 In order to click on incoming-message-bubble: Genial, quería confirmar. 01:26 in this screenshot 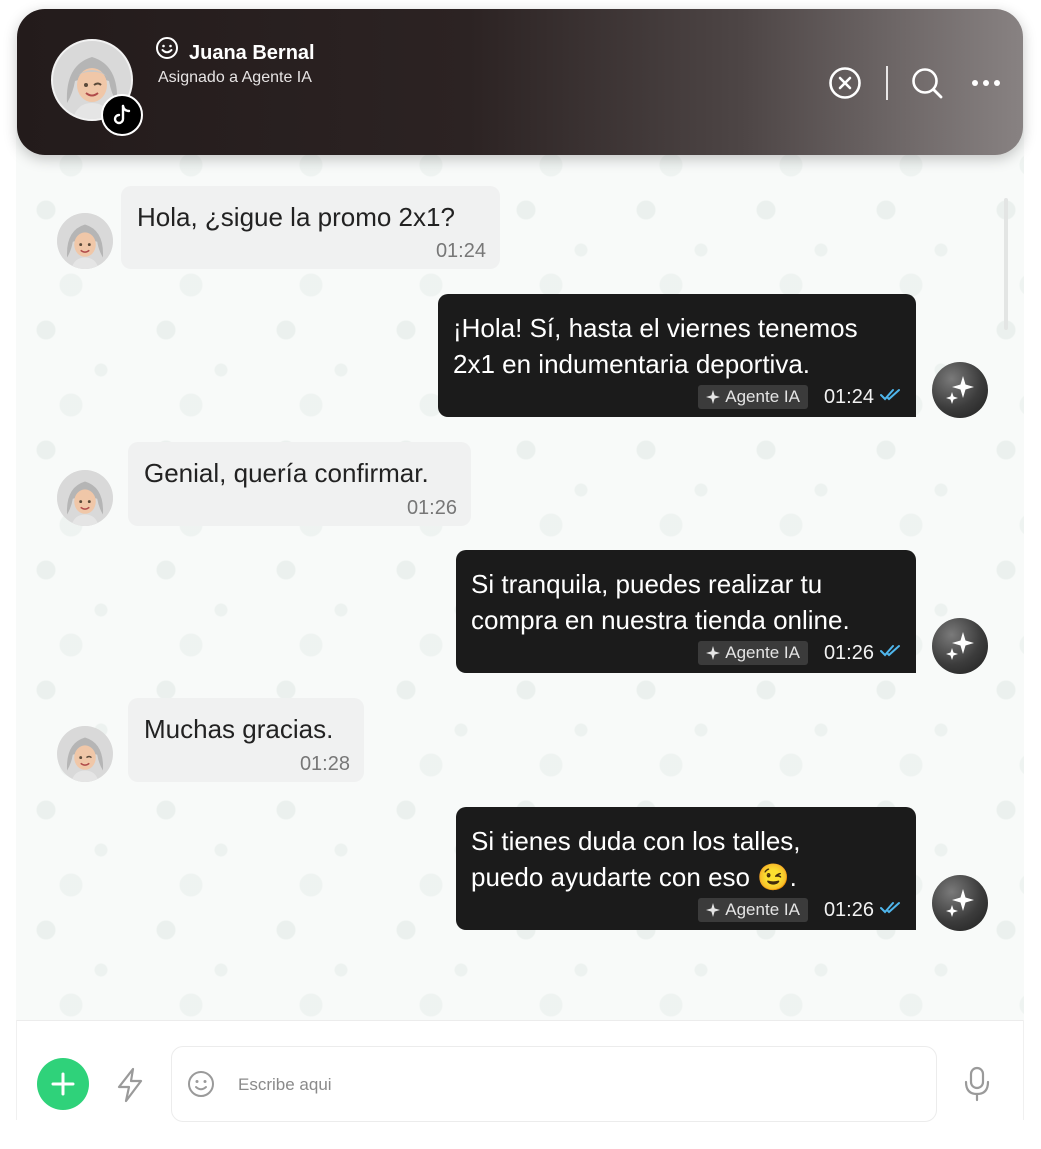, I will do `click(299, 484)`.